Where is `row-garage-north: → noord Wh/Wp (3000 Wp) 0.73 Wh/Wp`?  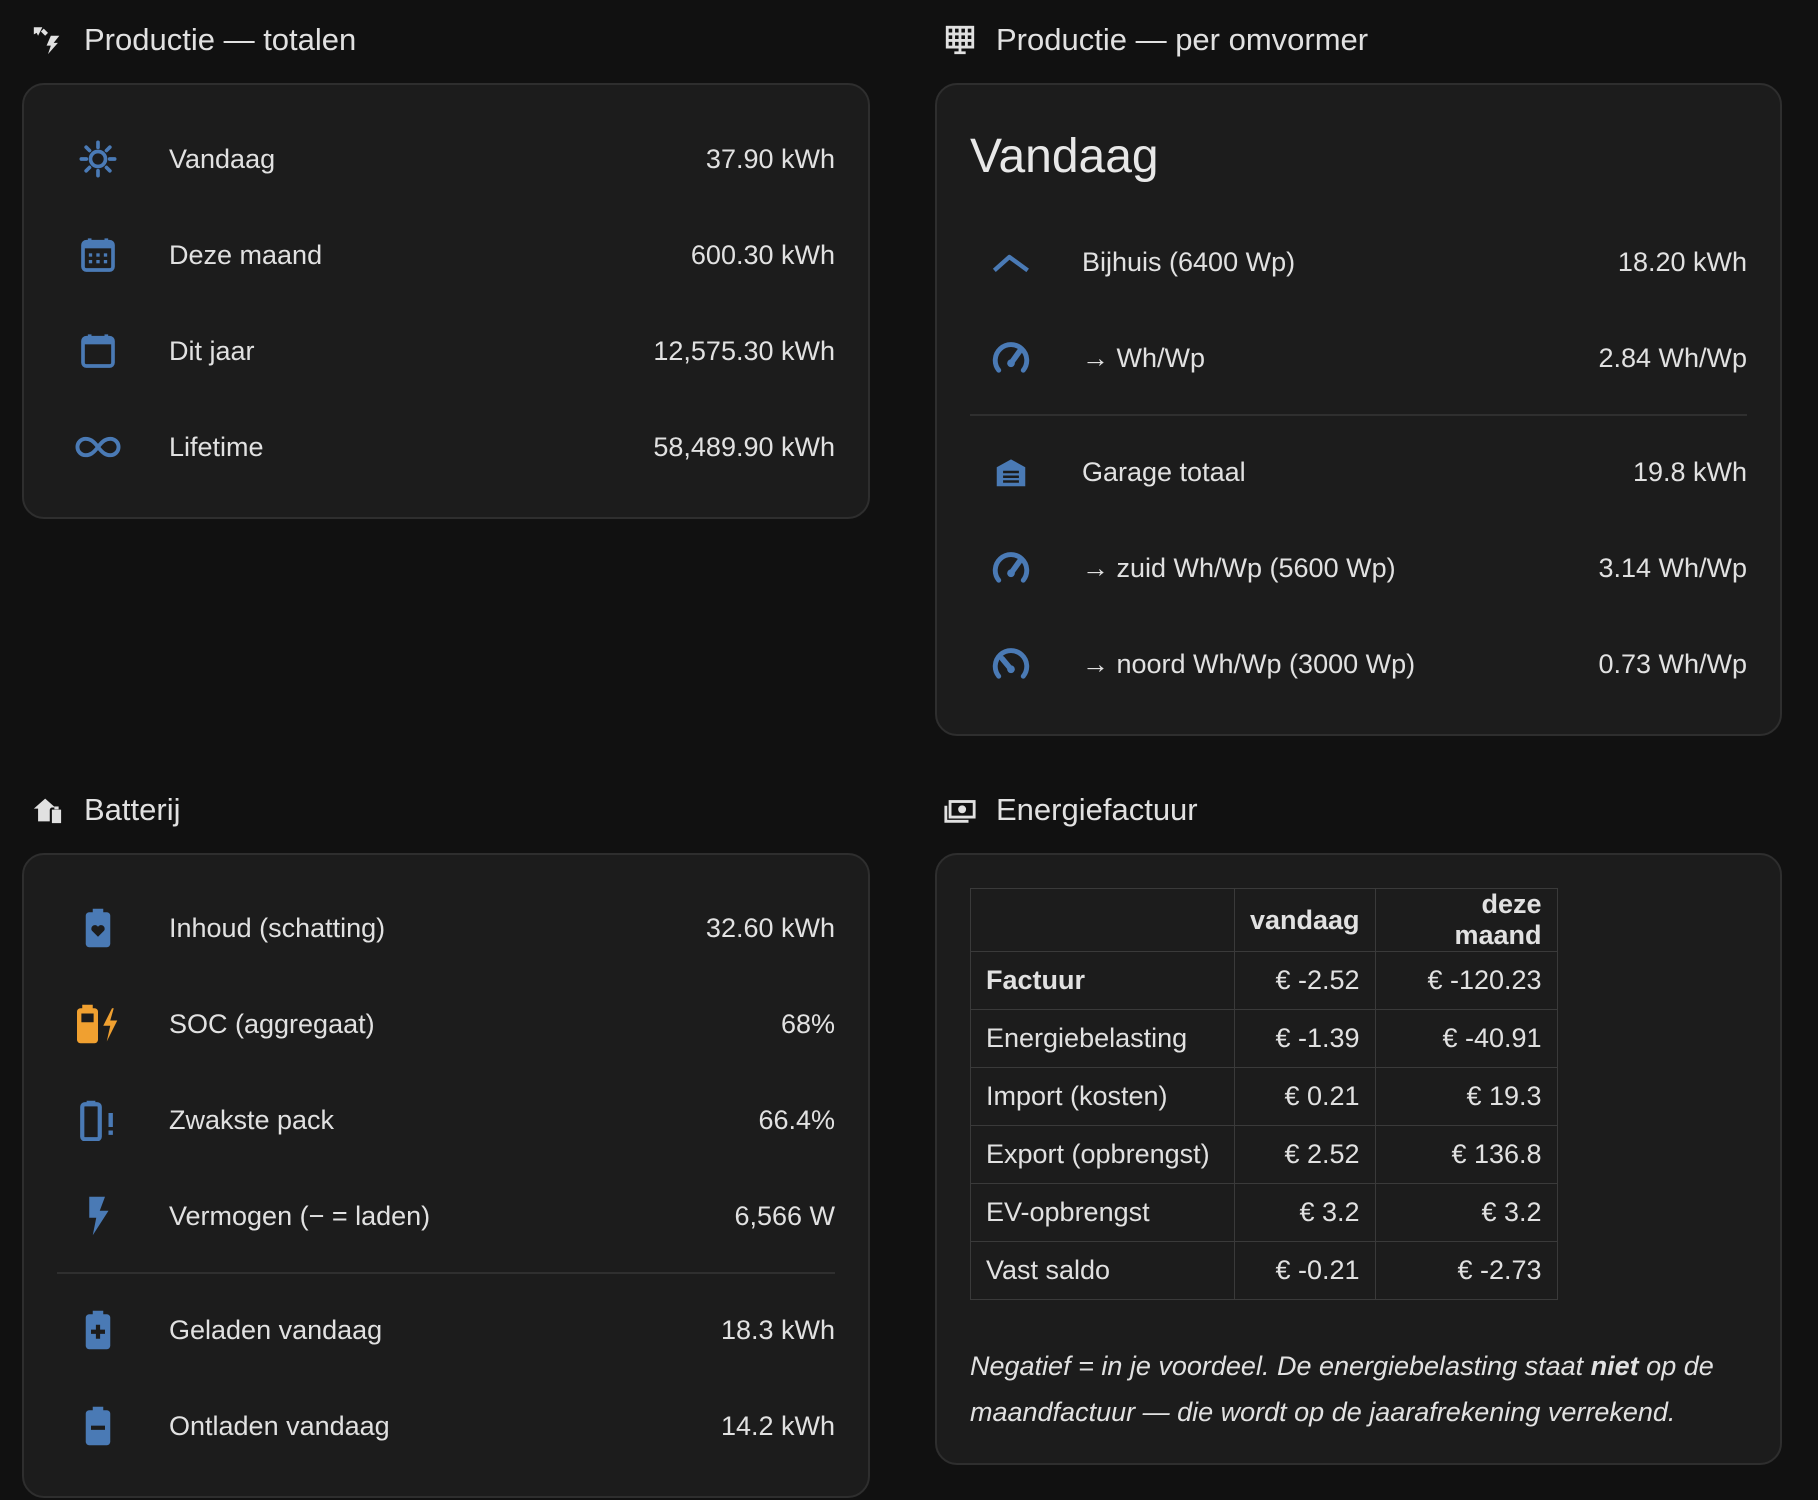
row-garage-north: → noord Wh/Wp (3000 Wp) 0.73 Wh/Wp is located at coordinates (1358, 664).